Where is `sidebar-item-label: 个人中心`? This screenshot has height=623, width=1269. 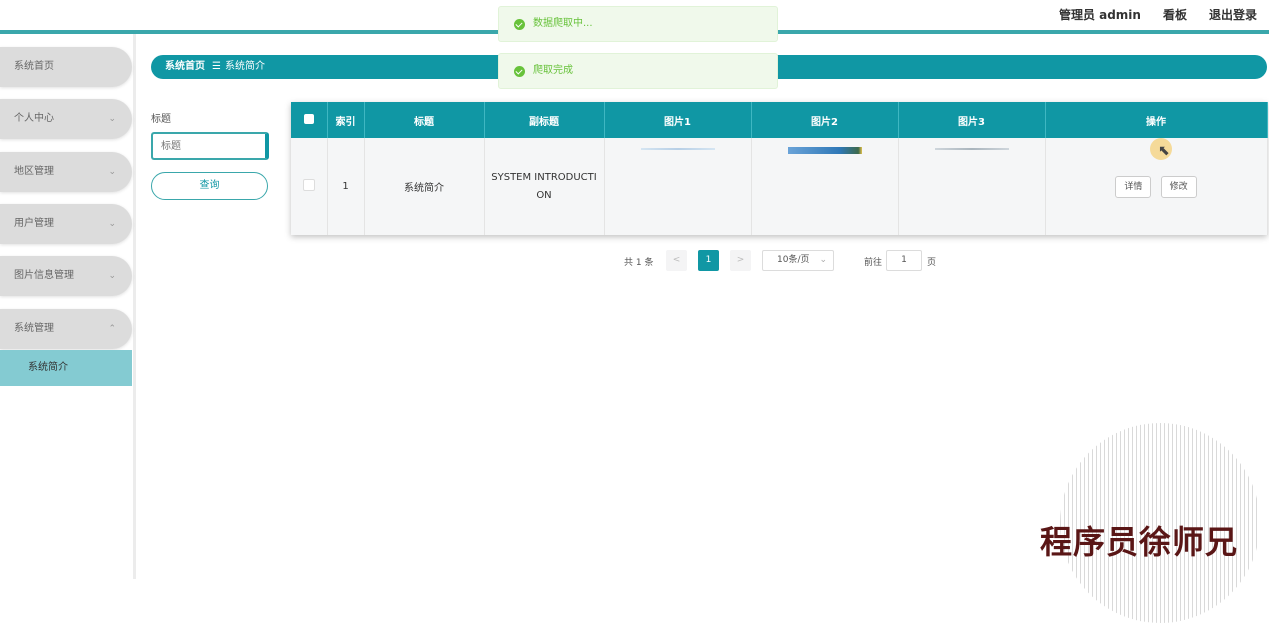
sidebar-item-label: 个人中心 is located at coordinates (34, 118).